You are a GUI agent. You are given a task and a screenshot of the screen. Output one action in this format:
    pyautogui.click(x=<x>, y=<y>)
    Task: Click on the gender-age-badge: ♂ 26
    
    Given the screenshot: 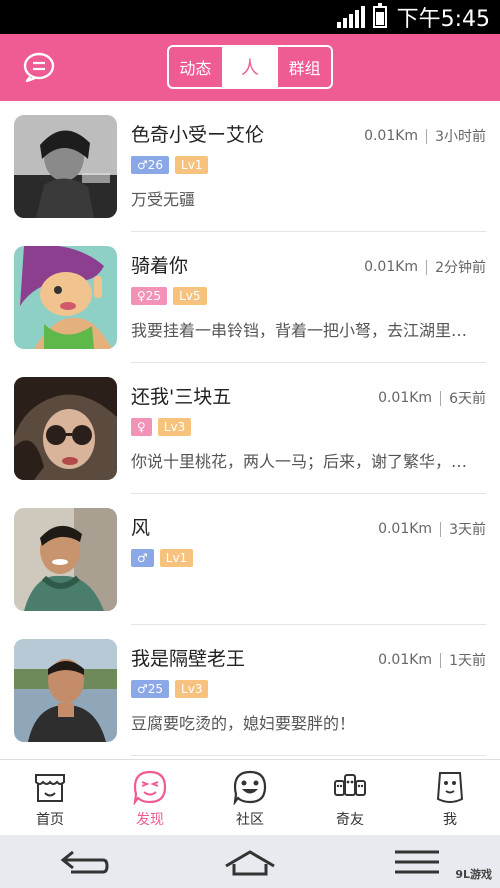 What is the action you would take?
    pyautogui.click(x=150, y=165)
    